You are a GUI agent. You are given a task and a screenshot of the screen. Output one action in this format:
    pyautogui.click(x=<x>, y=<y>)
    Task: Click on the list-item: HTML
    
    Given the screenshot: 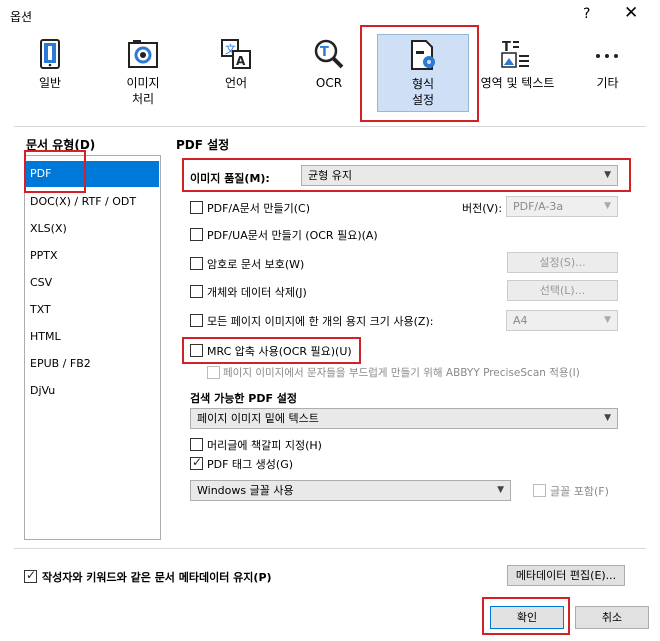 What is the action you would take?
    pyautogui.click(x=92, y=337)
    